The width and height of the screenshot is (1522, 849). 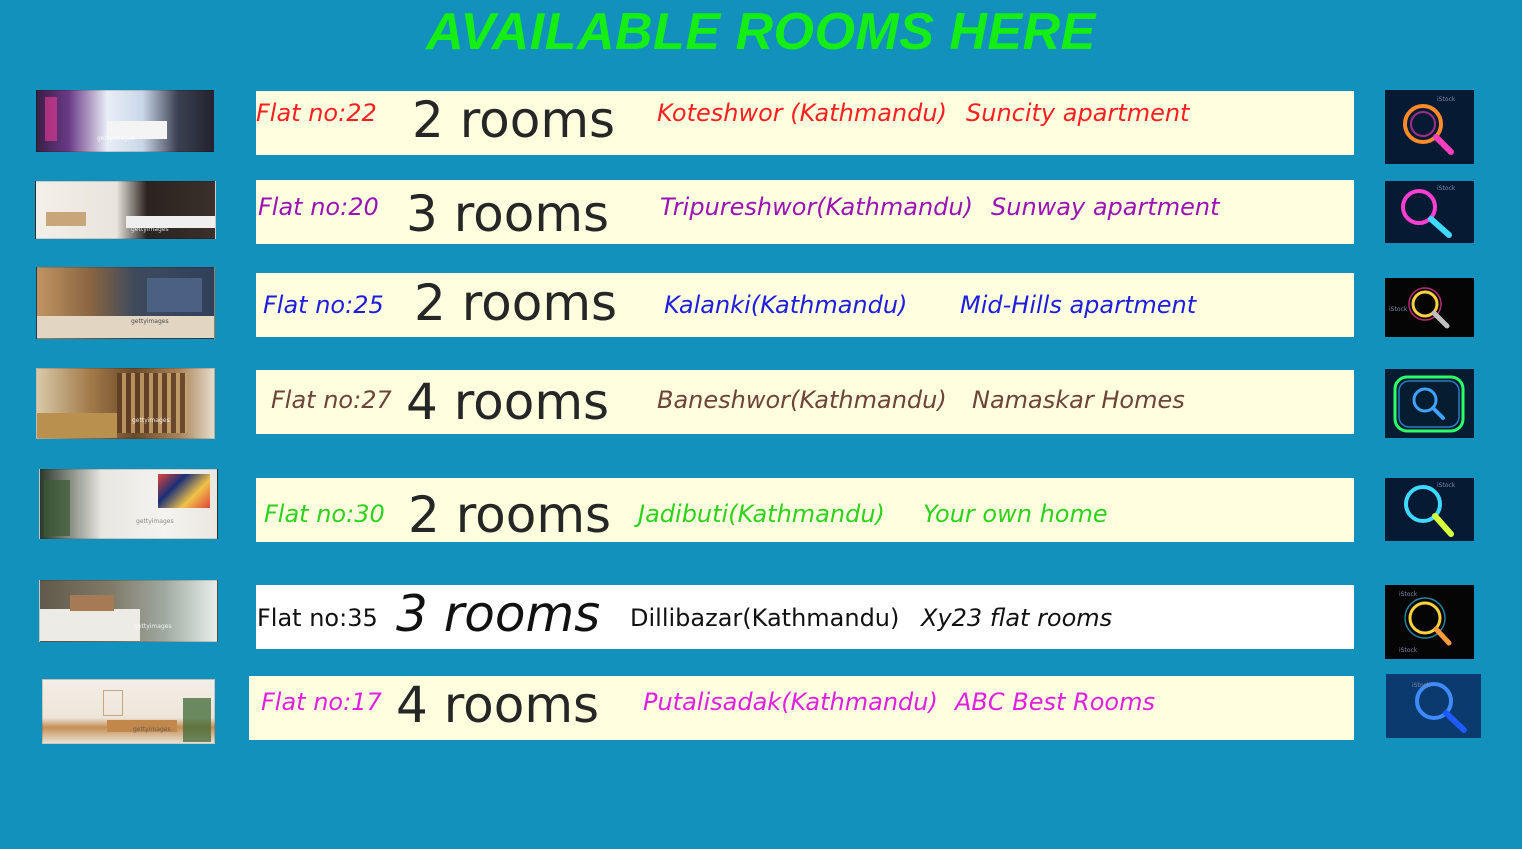 What do you see at coordinates (816, 207) in the screenshot?
I see `location: Tripureshwor(Kathmandu)` at bounding box center [816, 207].